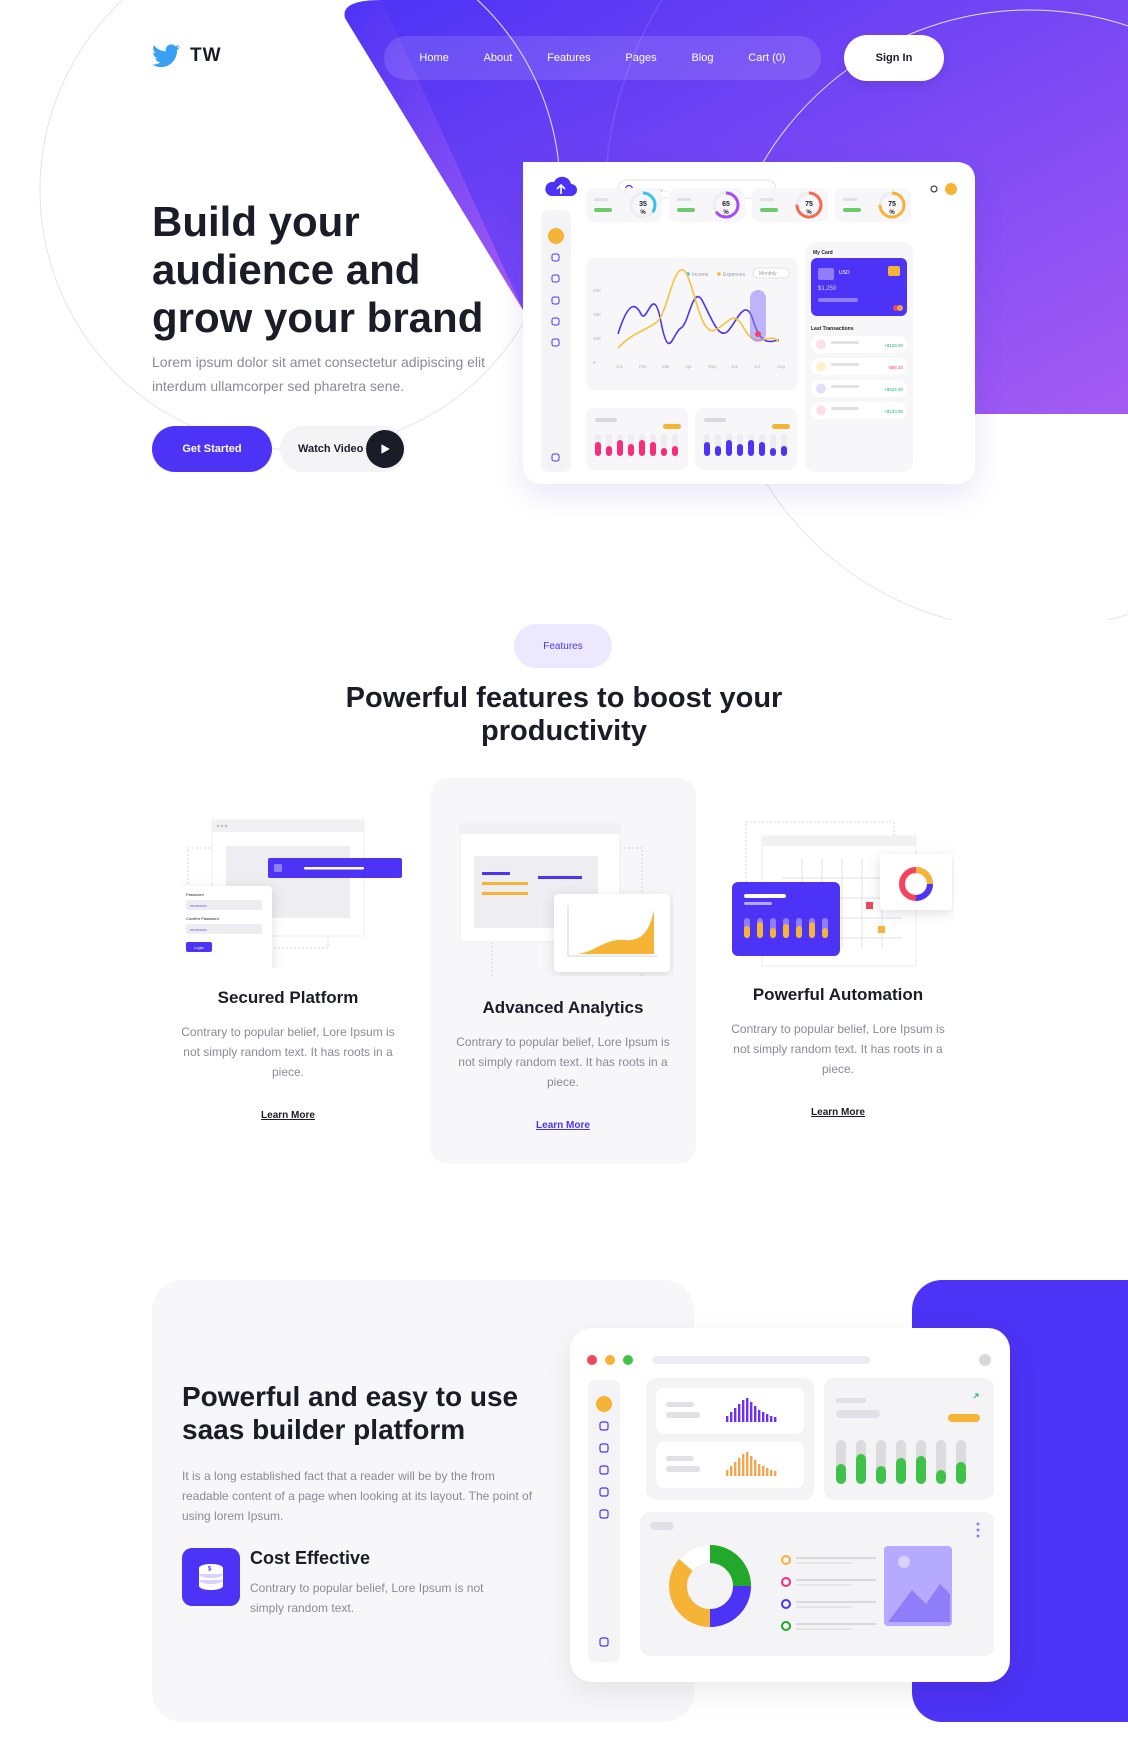  Describe the element at coordinates (666, 366) in the screenshot. I see `x-tick-label: Mar` at that location.